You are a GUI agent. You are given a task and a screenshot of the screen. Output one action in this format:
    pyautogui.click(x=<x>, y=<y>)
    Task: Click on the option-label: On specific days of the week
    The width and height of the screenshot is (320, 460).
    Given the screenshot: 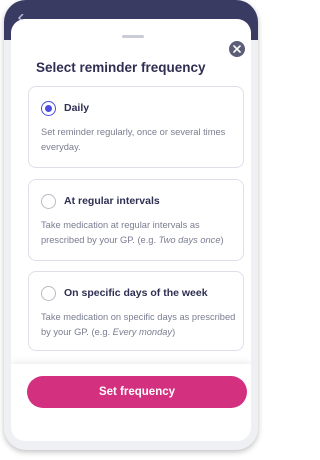 What is the action you would take?
    pyautogui.click(x=136, y=293)
    